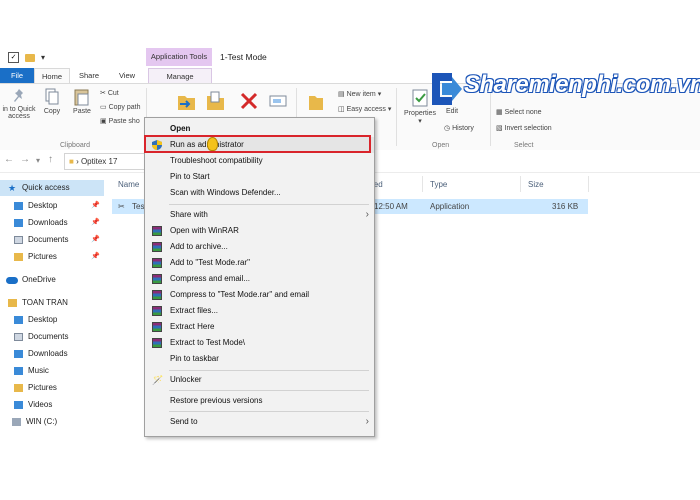  I want to click on title-bar: ✓ ▾ Application Tools 1-Test Mode, so click(350, 58).